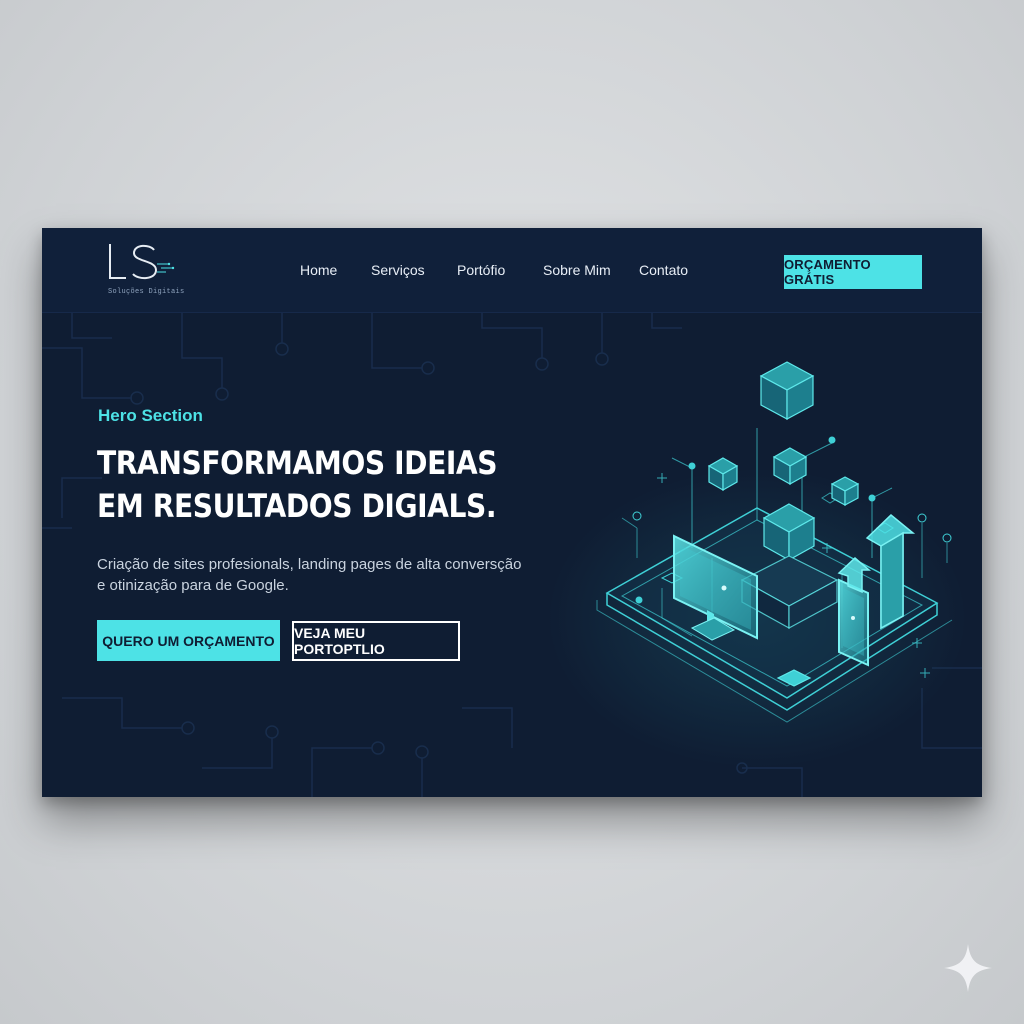 The image size is (1024, 1024). What do you see at coordinates (577, 270) in the screenshot?
I see `nav-item-sobre-mim: Sobre Mim` at bounding box center [577, 270].